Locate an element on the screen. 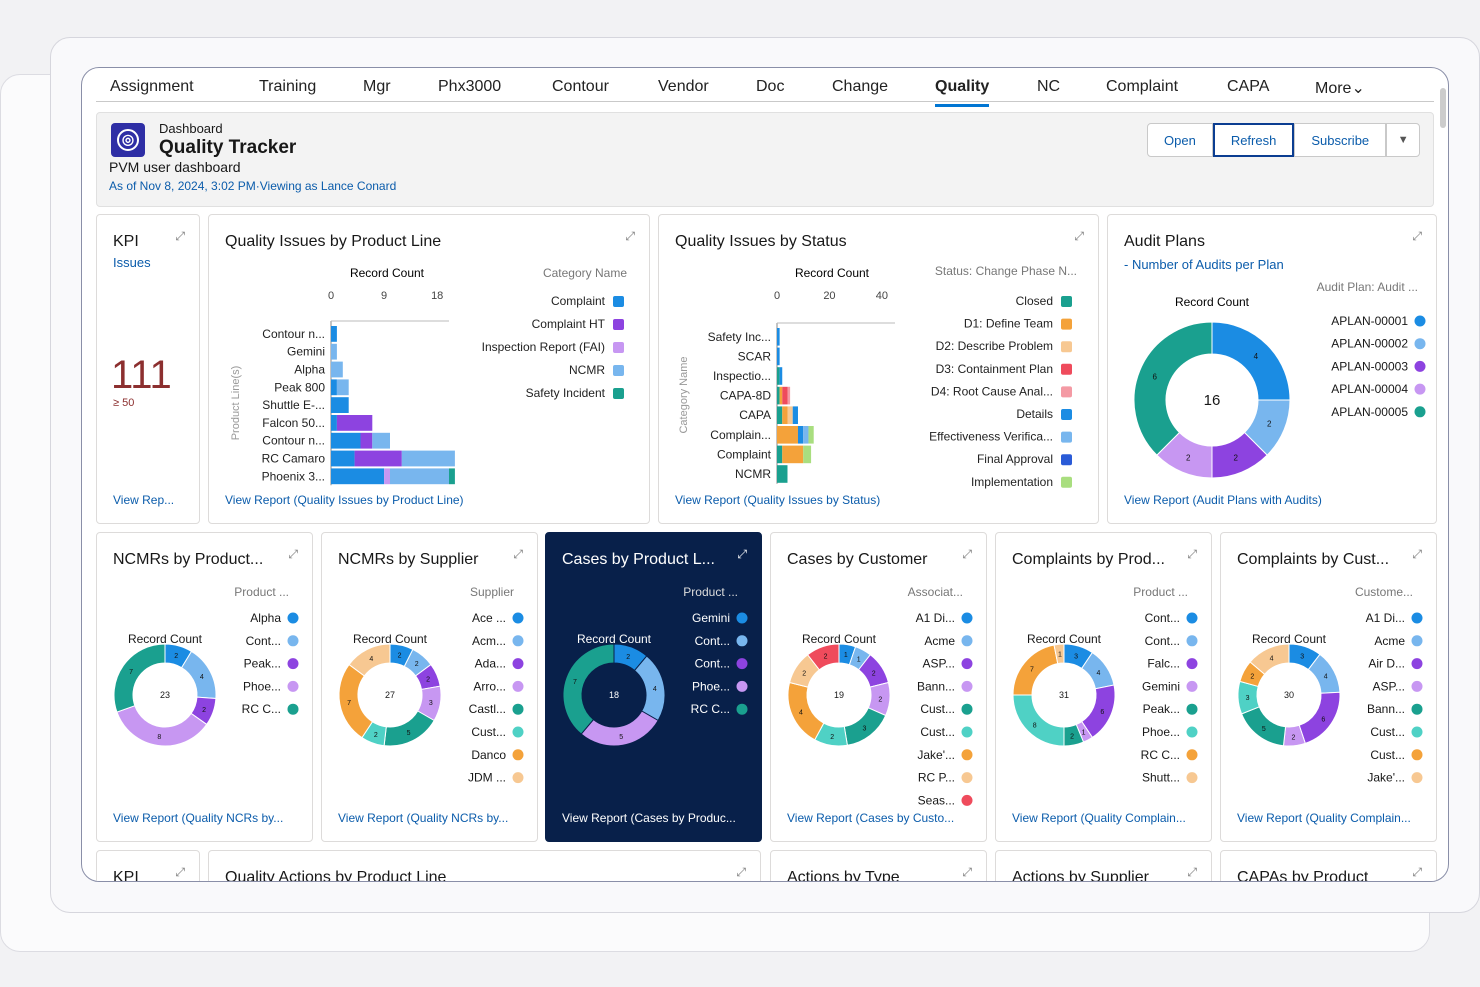 The height and width of the screenshot is (987, 1480). tab-more: More⌄ is located at coordinates (1340, 88).